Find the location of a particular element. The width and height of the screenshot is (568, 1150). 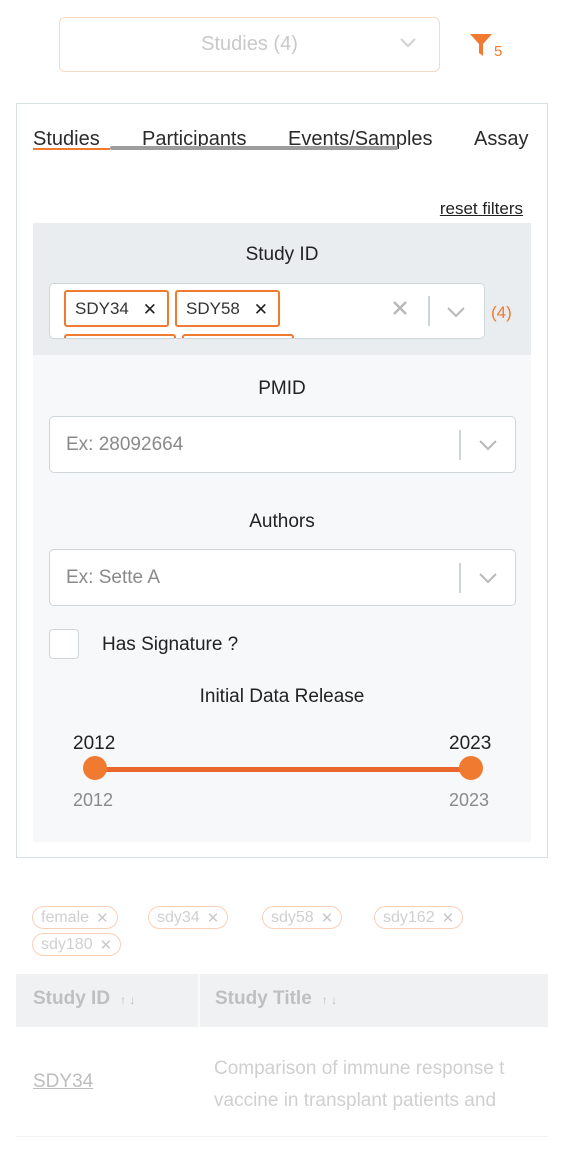

dataset-select: Studies (4) is located at coordinates (249, 44).